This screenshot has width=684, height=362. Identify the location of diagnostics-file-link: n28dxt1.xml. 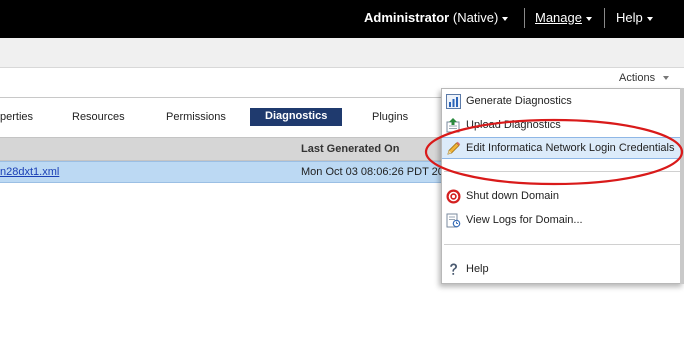
(29, 172).